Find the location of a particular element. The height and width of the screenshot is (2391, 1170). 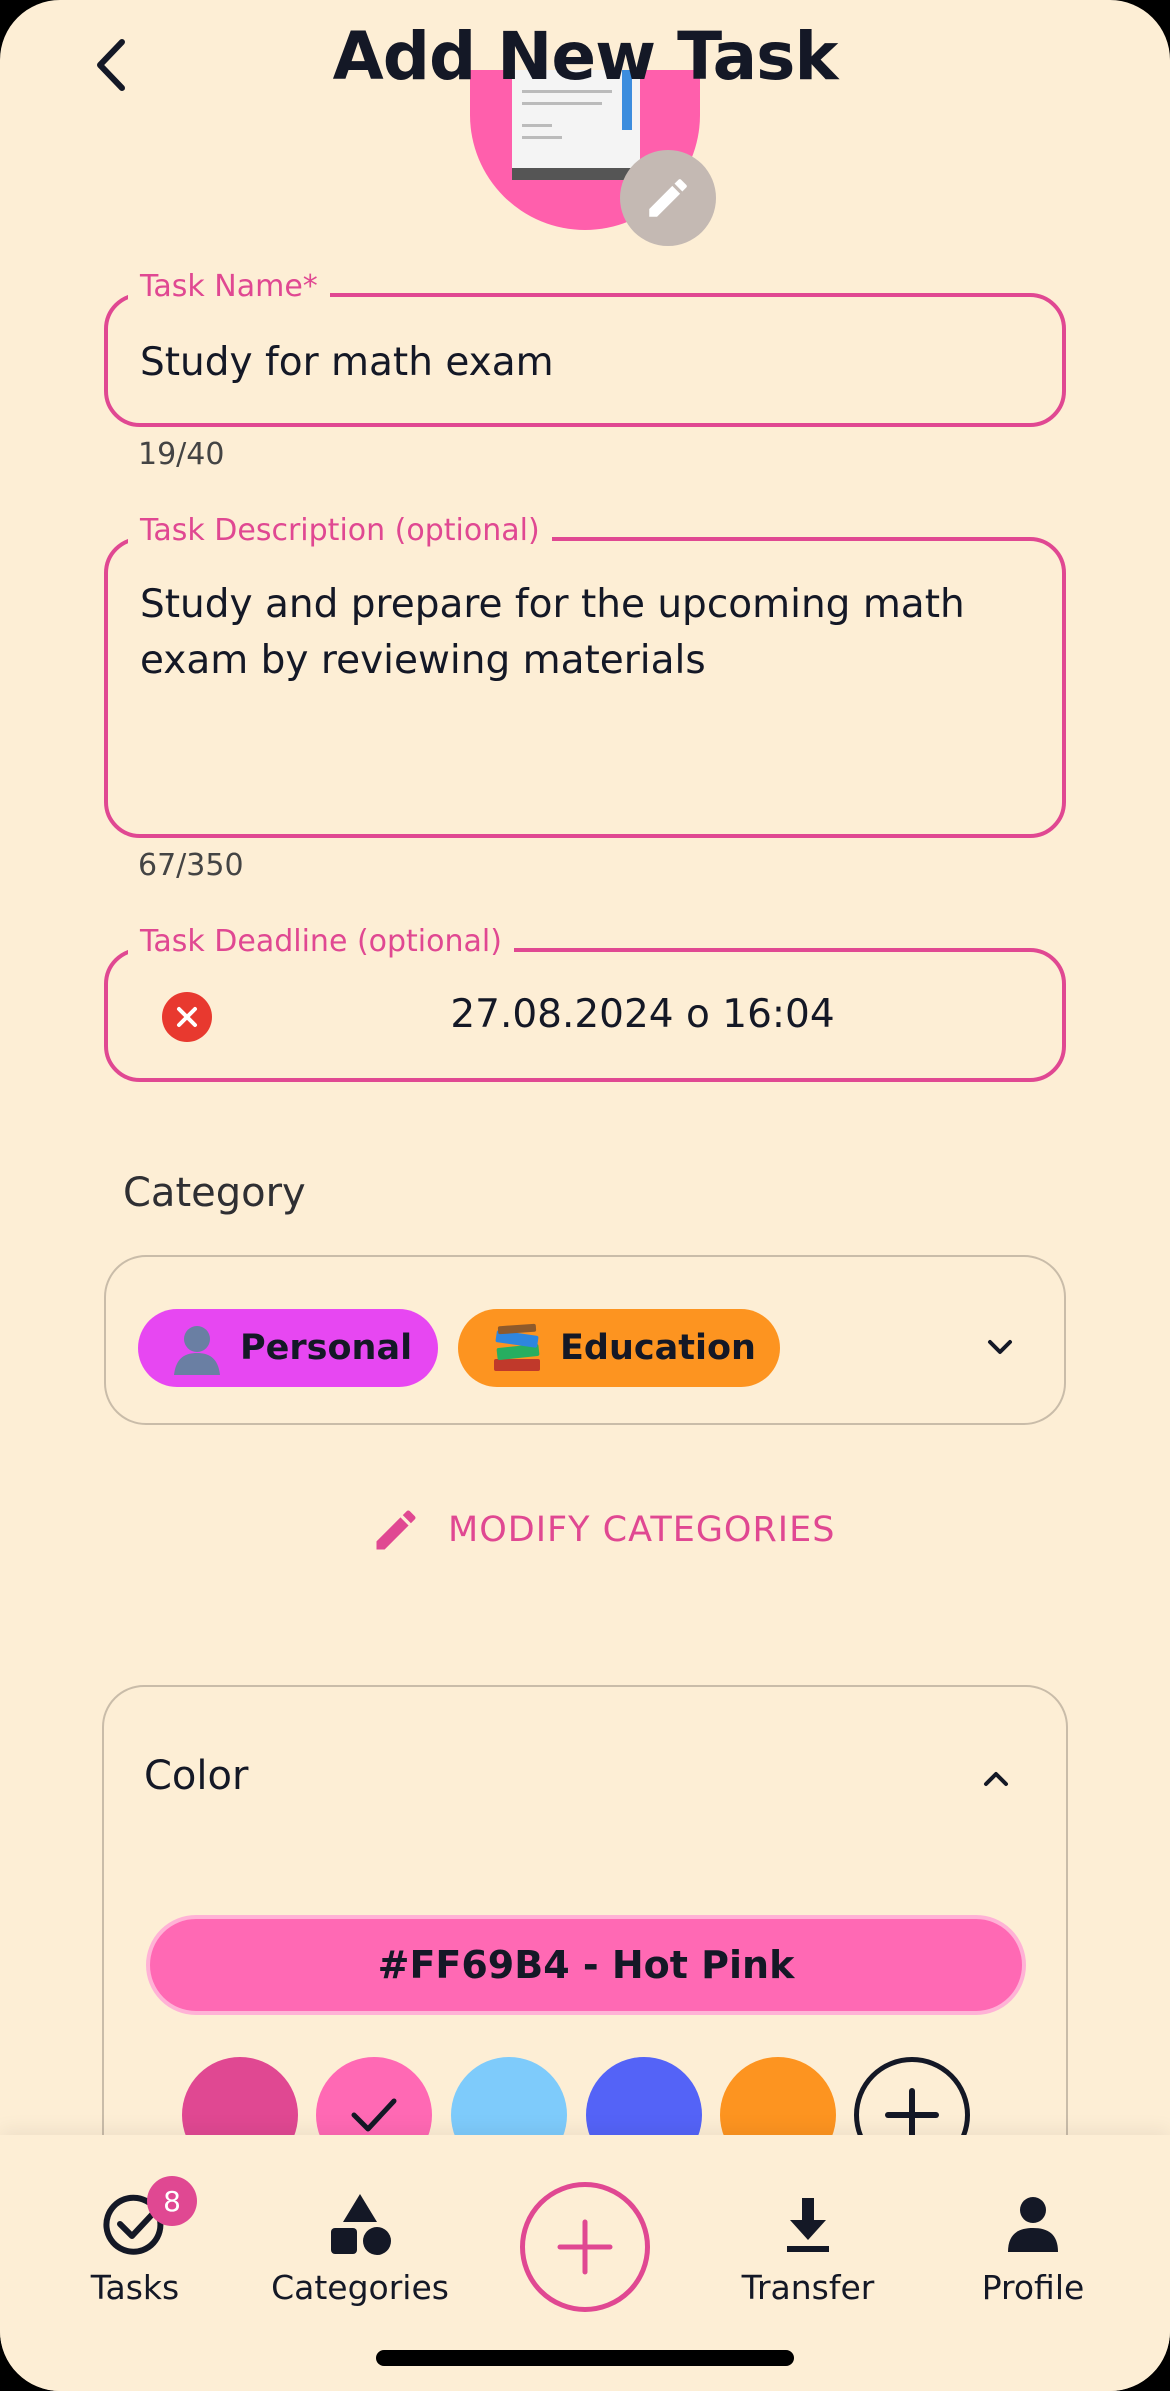

category-dropdown-toggle is located at coordinates (1000, 1347).